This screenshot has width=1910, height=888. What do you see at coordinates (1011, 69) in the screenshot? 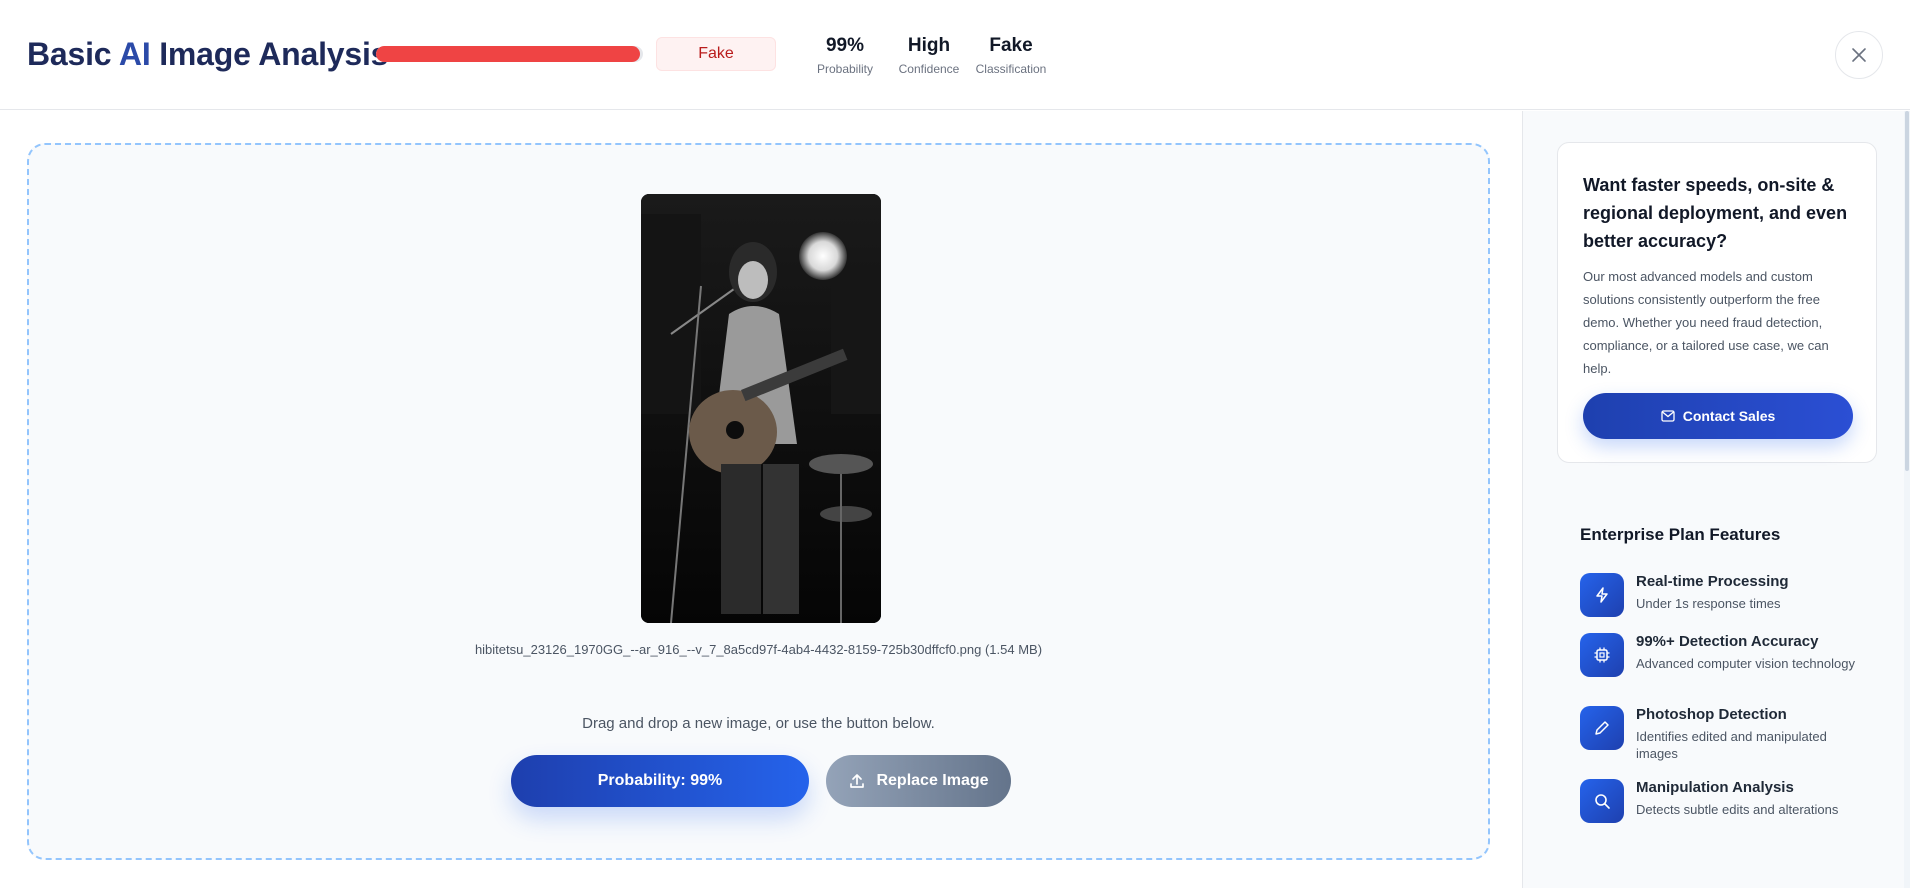
I see `stat-classification-label: Classification` at bounding box center [1011, 69].